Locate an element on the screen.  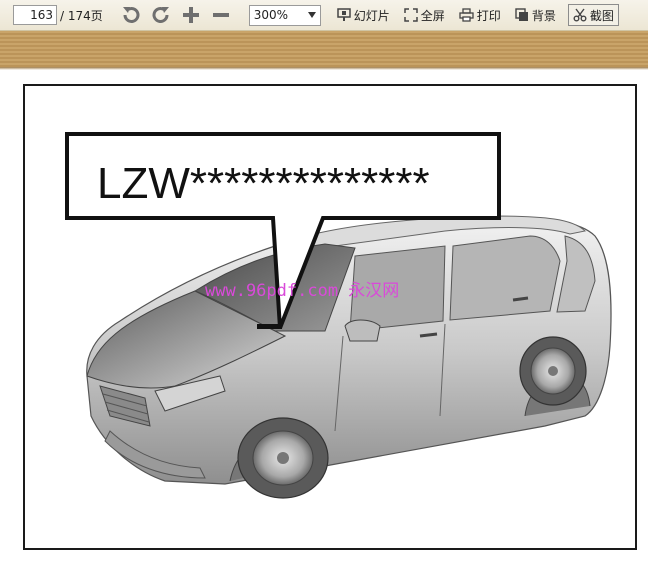
screenshot-button: 截图 is located at coordinates (593, 15).